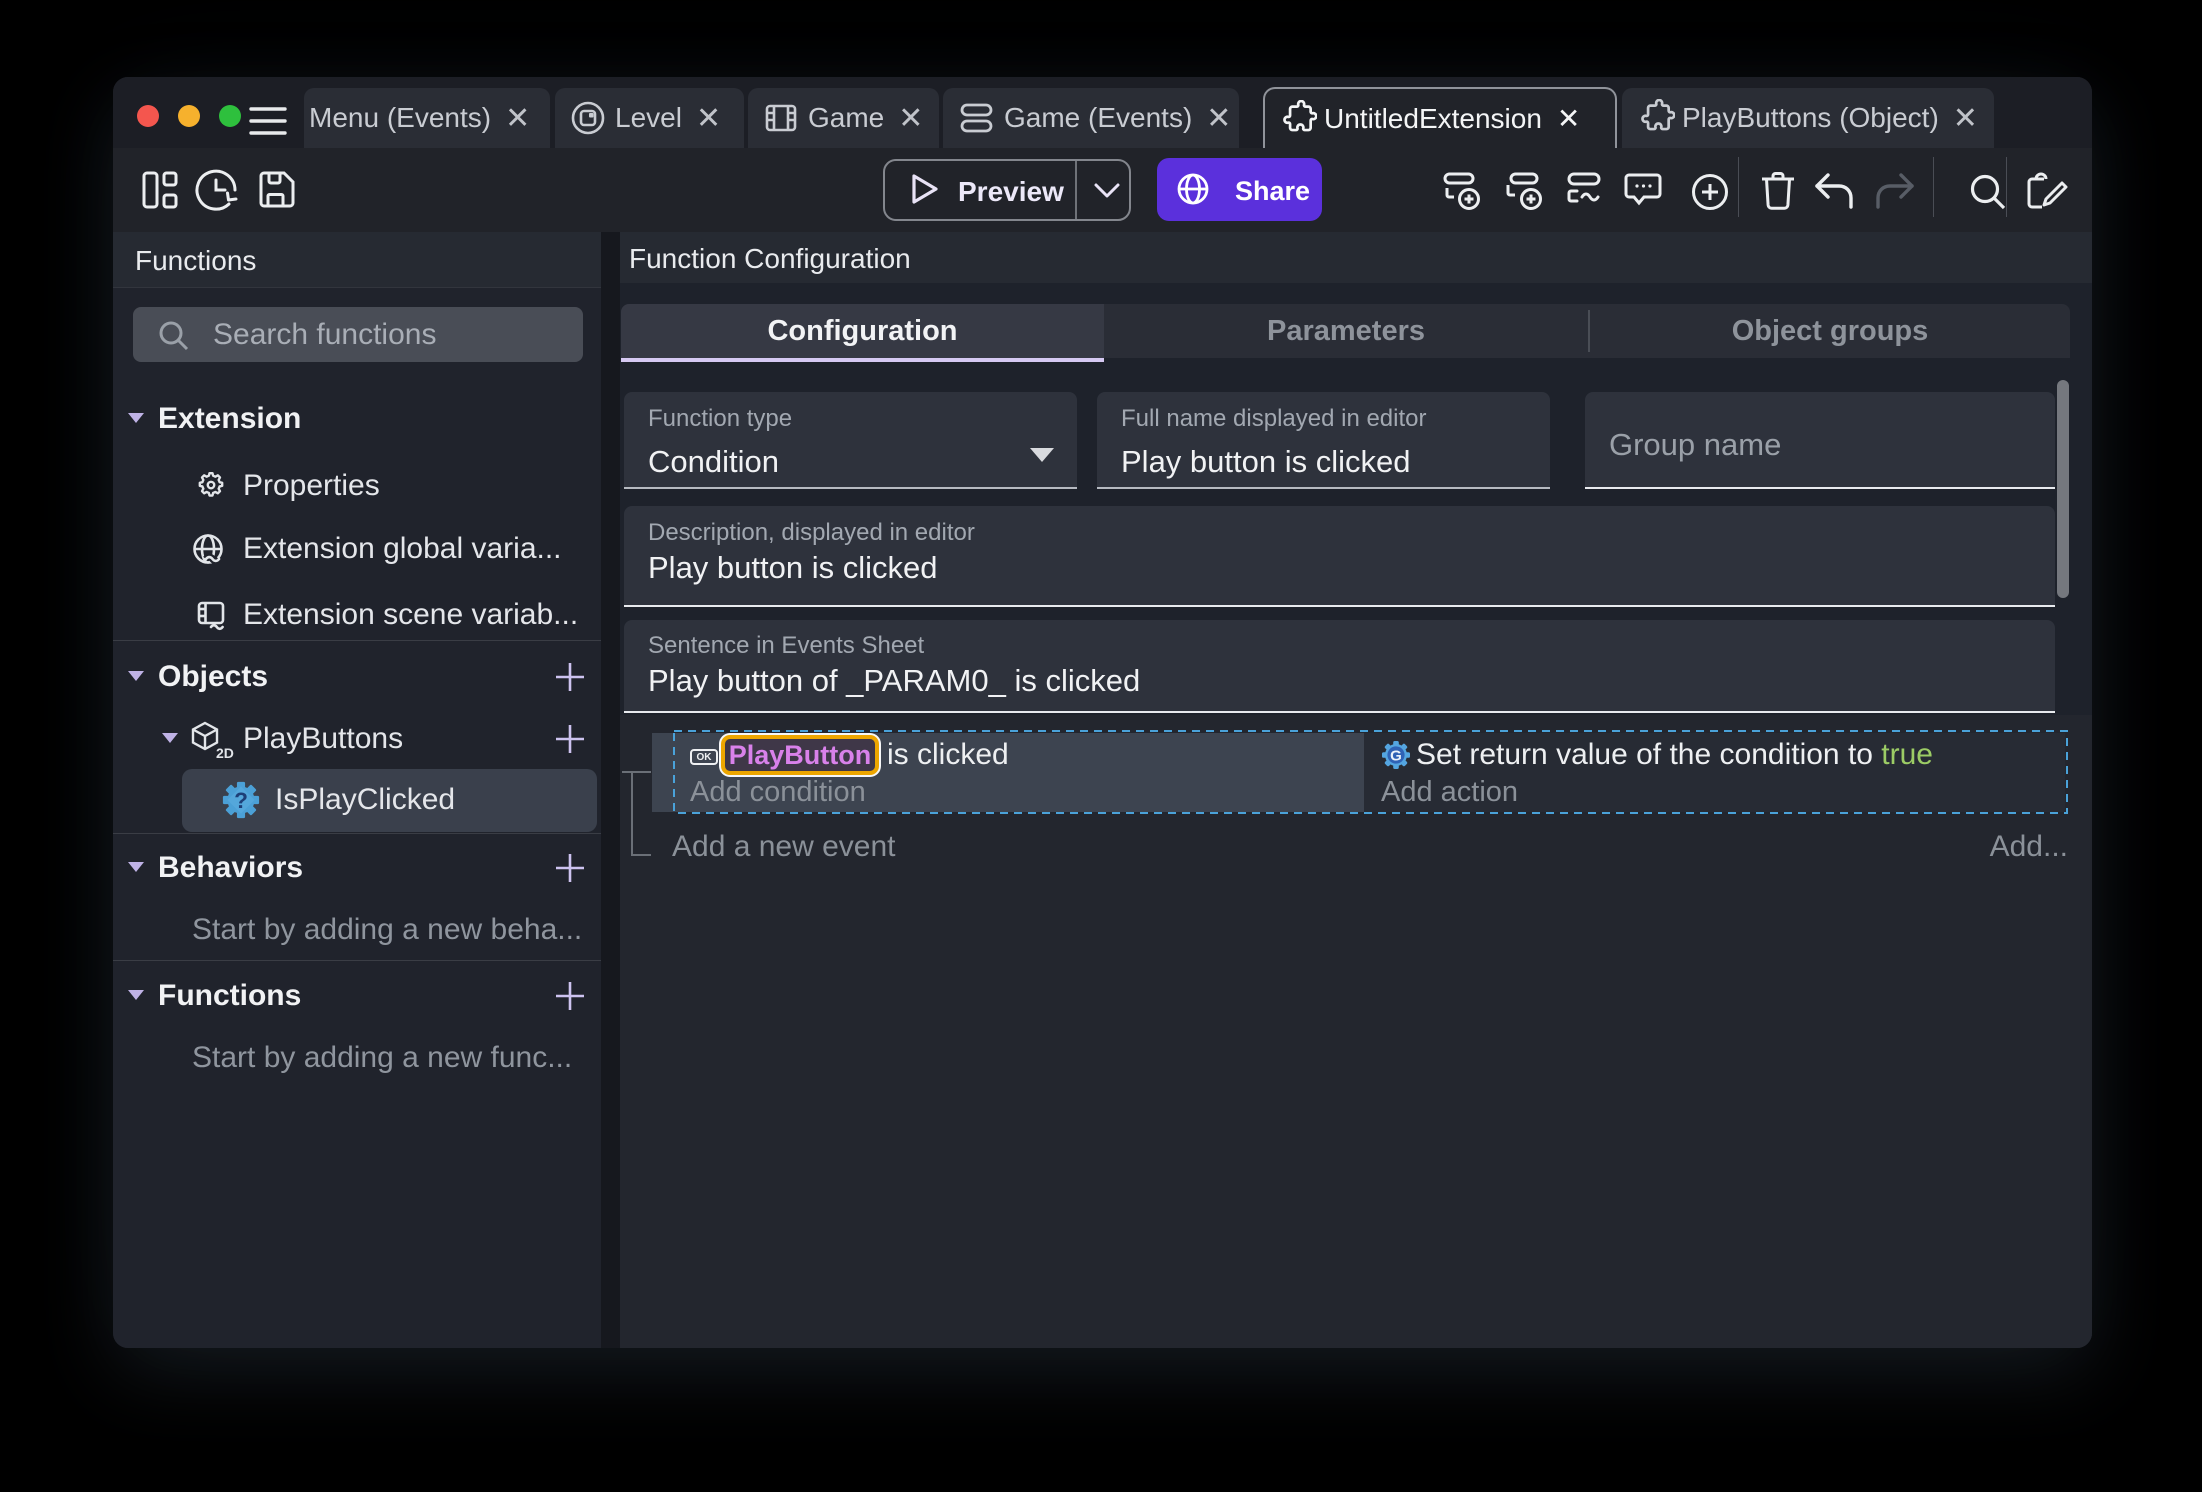 Image resolution: width=2202 pixels, height=1492 pixels. Describe the element at coordinates (225, 752) in the screenshot. I see `svg-text: 2D` at that location.